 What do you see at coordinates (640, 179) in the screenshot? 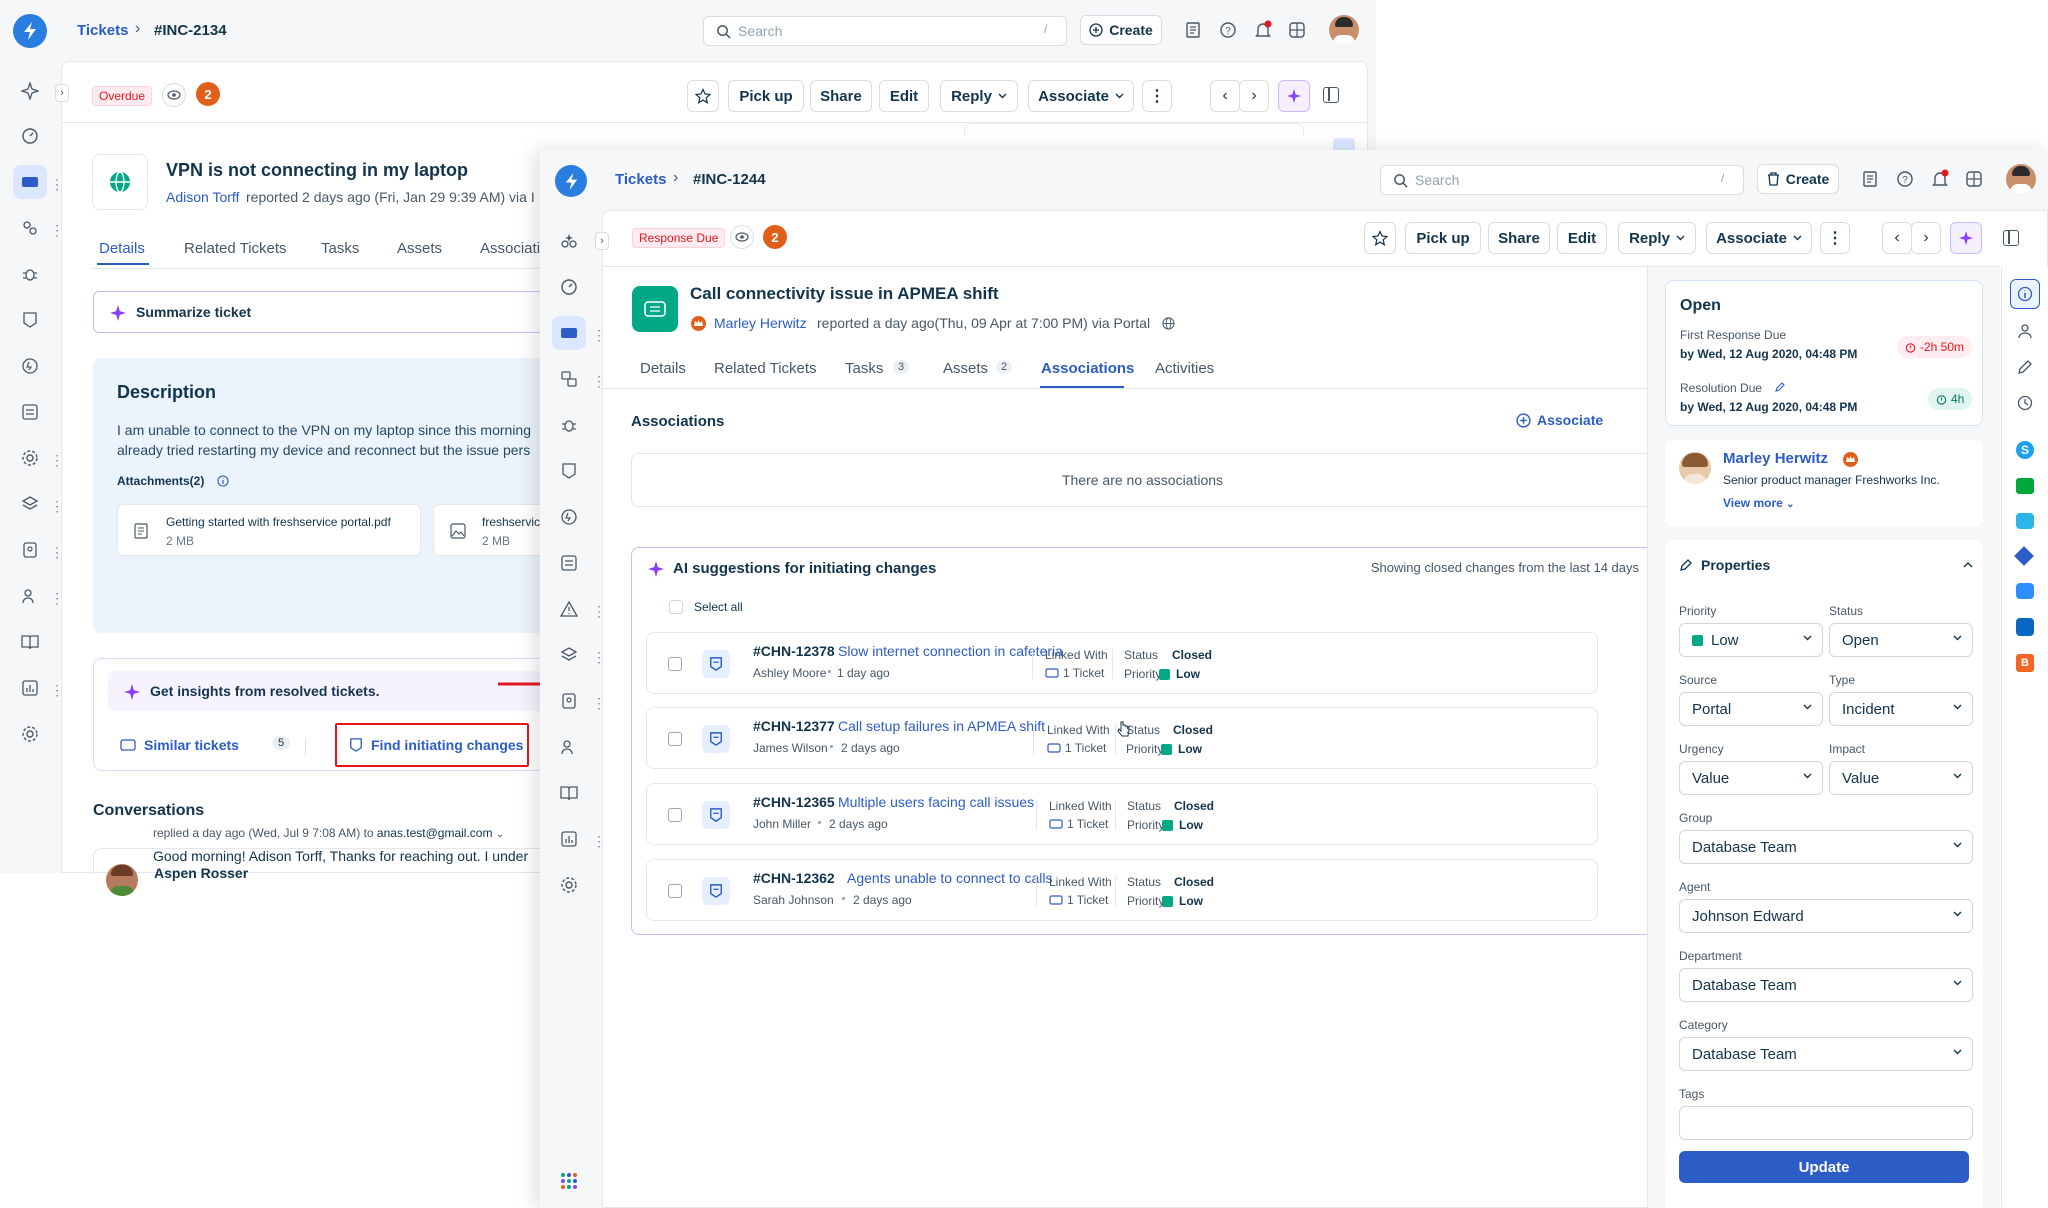
I see `breadcrumb-tickets: Tickets` at bounding box center [640, 179].